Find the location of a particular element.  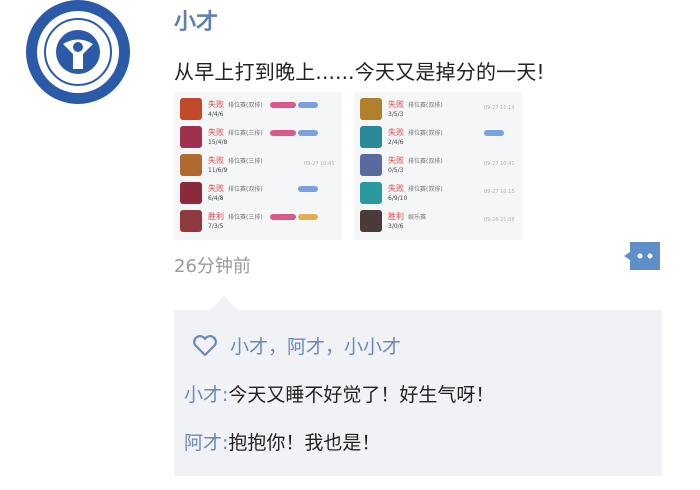

comment-text: 今天又睡不好觉了！好生气呀！ is located at coordinates (361, 395).